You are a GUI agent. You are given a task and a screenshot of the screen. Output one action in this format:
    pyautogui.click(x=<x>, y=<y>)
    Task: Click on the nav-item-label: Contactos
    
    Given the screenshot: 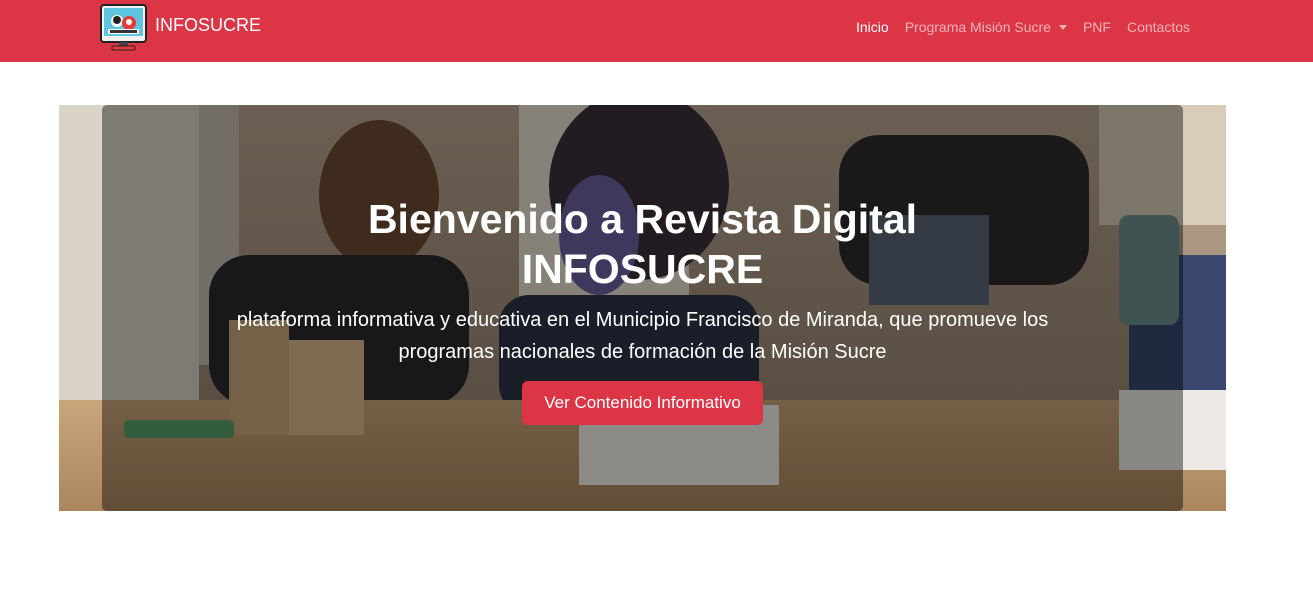 What is the action you would take?
    pyautogui.click(x=1158, y=27)
    